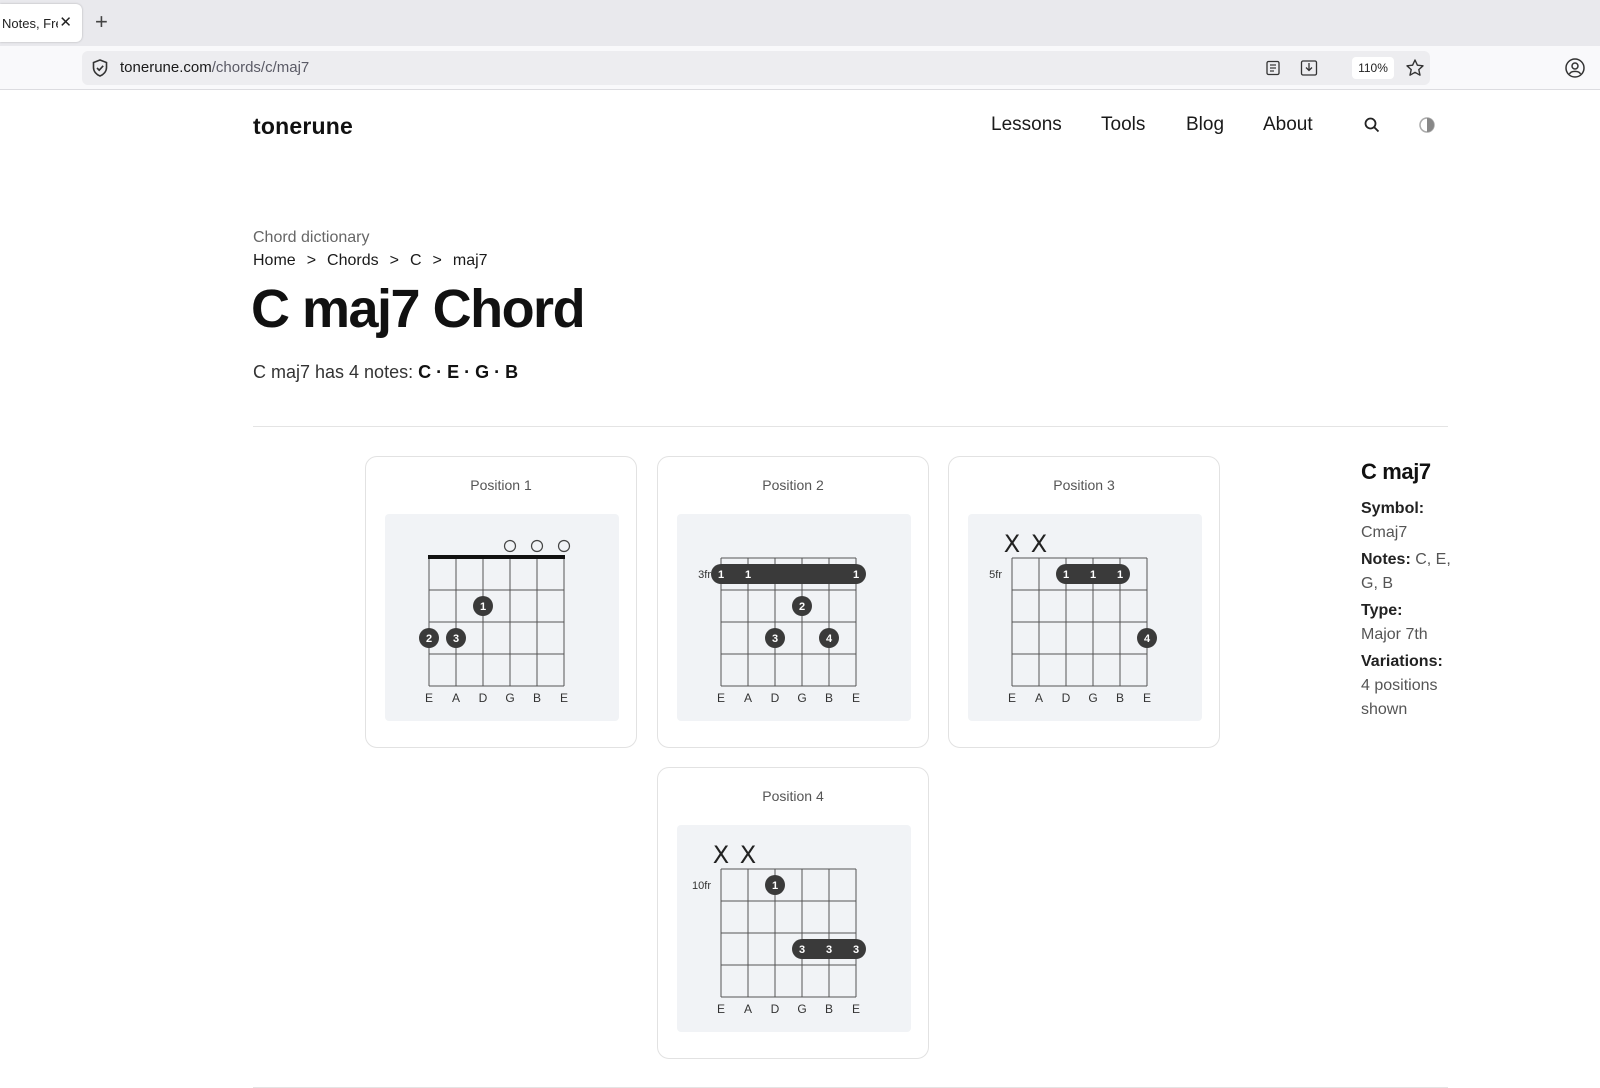  What do you see at coordinates (793, 485) in the screenshot?
I see `card-title: Position 2` at bounding box center [793, 485].